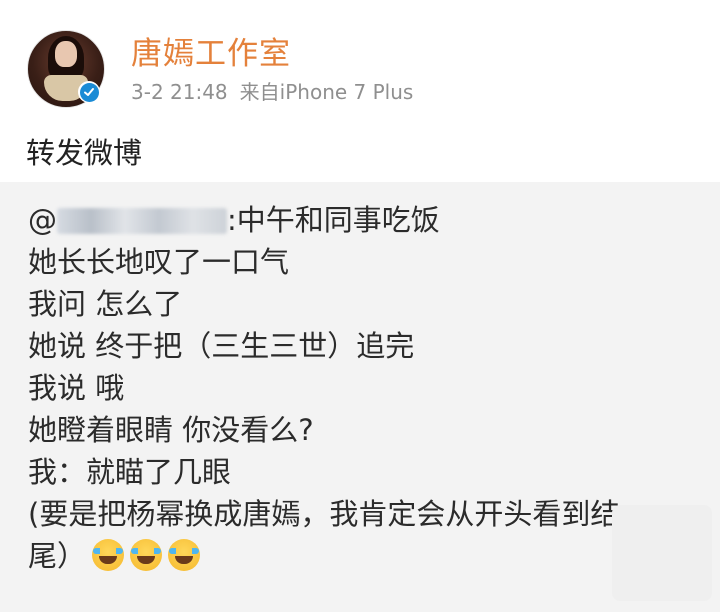  I want to click on quoted-line-3: 我问 怎么了, so click(105, 304).